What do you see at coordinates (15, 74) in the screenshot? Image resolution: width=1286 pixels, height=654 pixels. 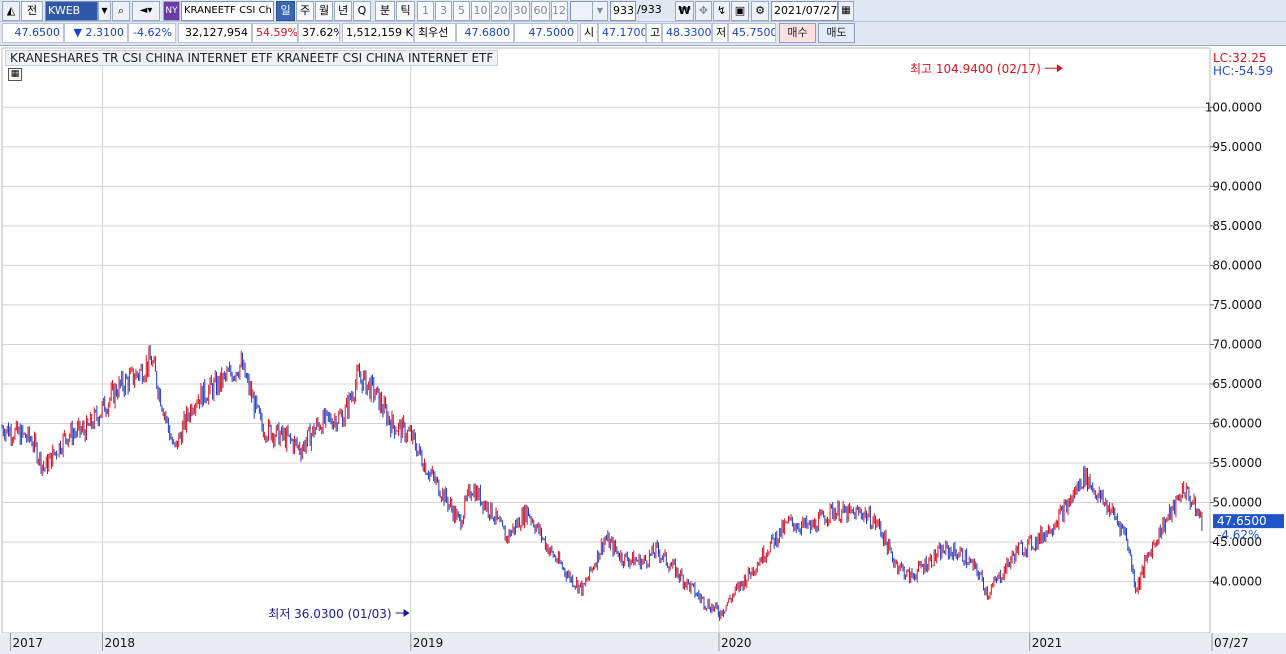 I see `grid-icon: ▦` at bounding box center [15, 74].